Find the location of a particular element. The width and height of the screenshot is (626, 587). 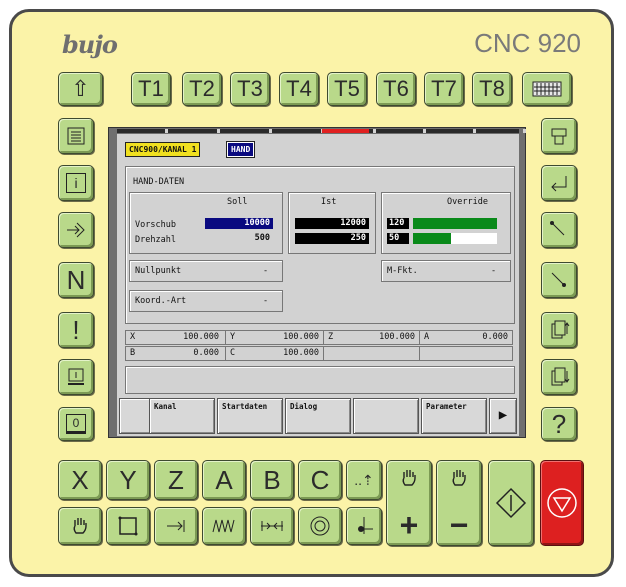

axis-y-cell: Y 100.000 is located at coordinates (275, 337).